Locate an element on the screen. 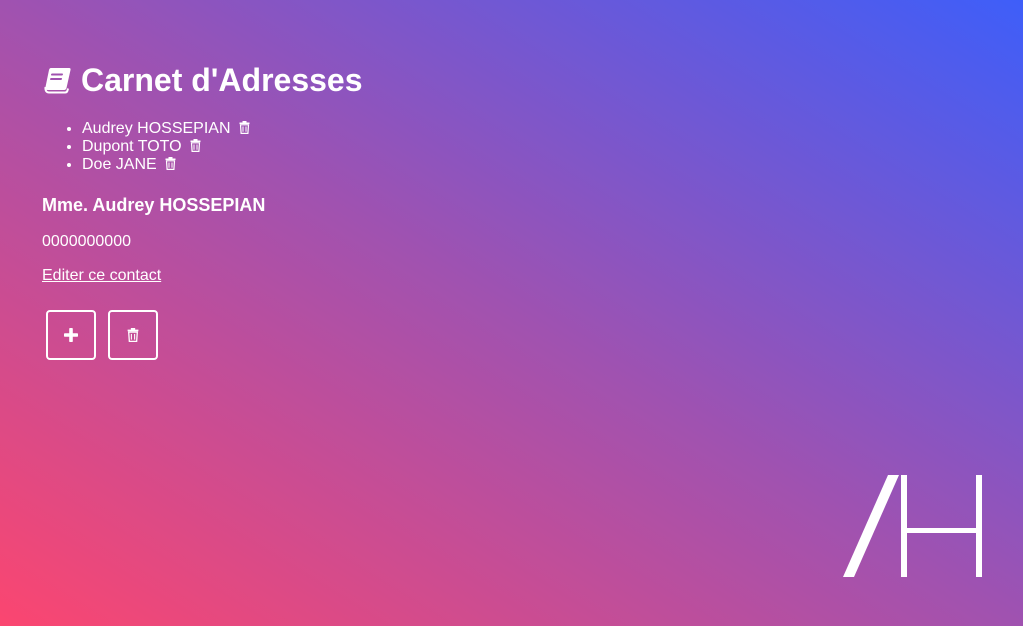 Image resolution: width=1023 pixels, height=626 pixels. contact-item: Audrey HOSSEPIAN is located at coordinates (166, 129).